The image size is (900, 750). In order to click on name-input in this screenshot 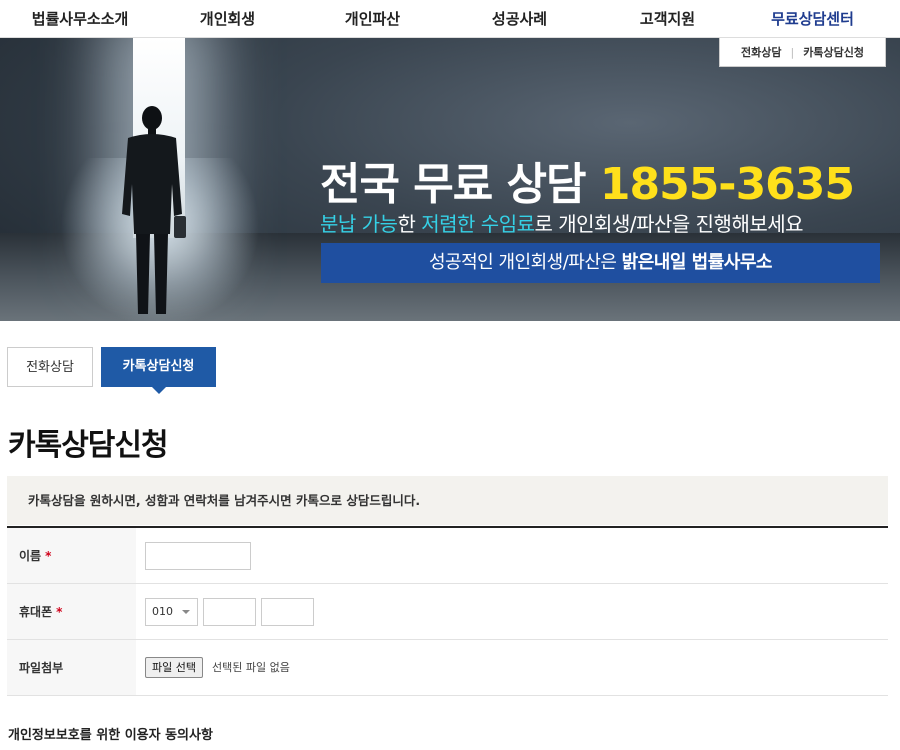, I will do `click(198, 556)`.